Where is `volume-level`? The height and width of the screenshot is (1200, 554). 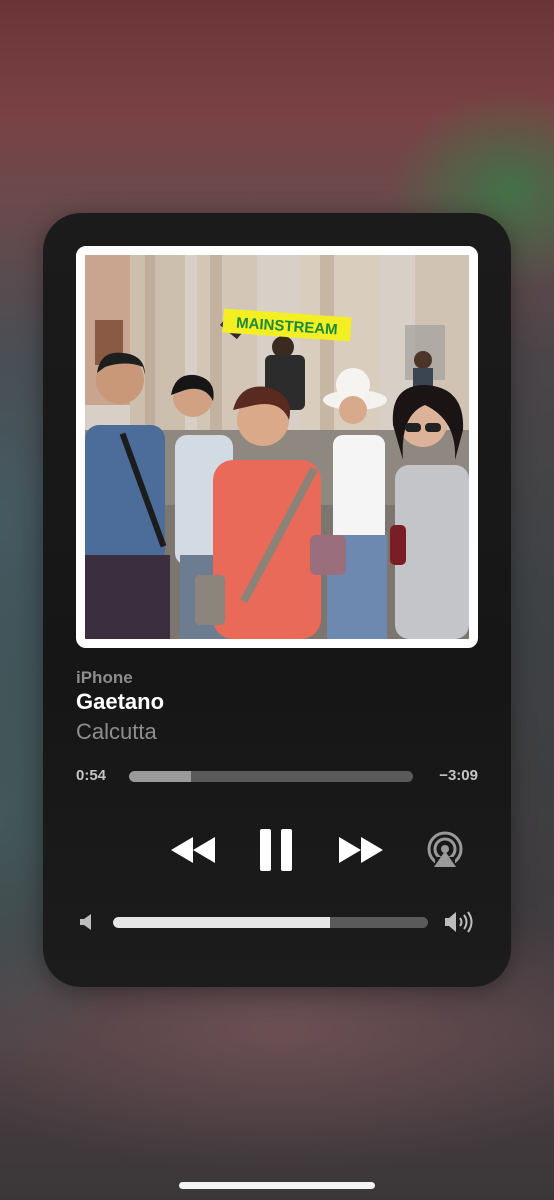
volume-level is located at coordinates (222, 922).